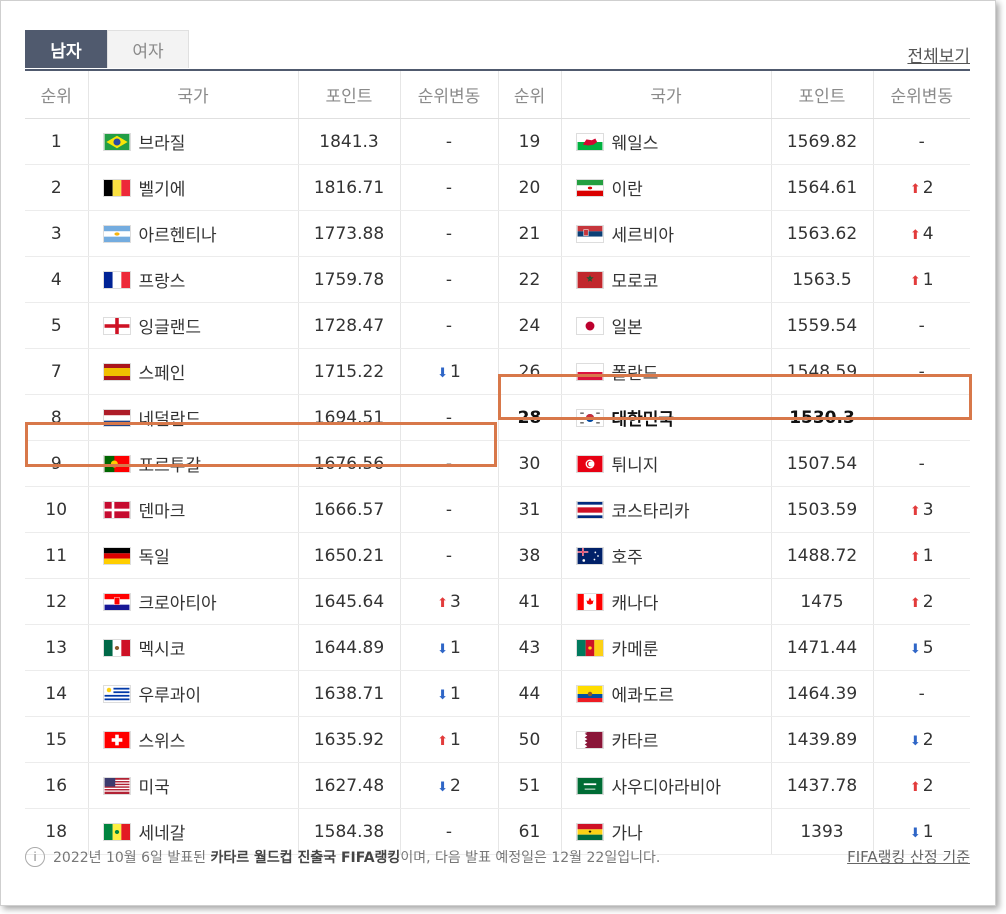 The image size is (1006, 914). Describe the element at coordinates (589, 785) in the screenshot. I see `saudi-flag-icon` at that location.